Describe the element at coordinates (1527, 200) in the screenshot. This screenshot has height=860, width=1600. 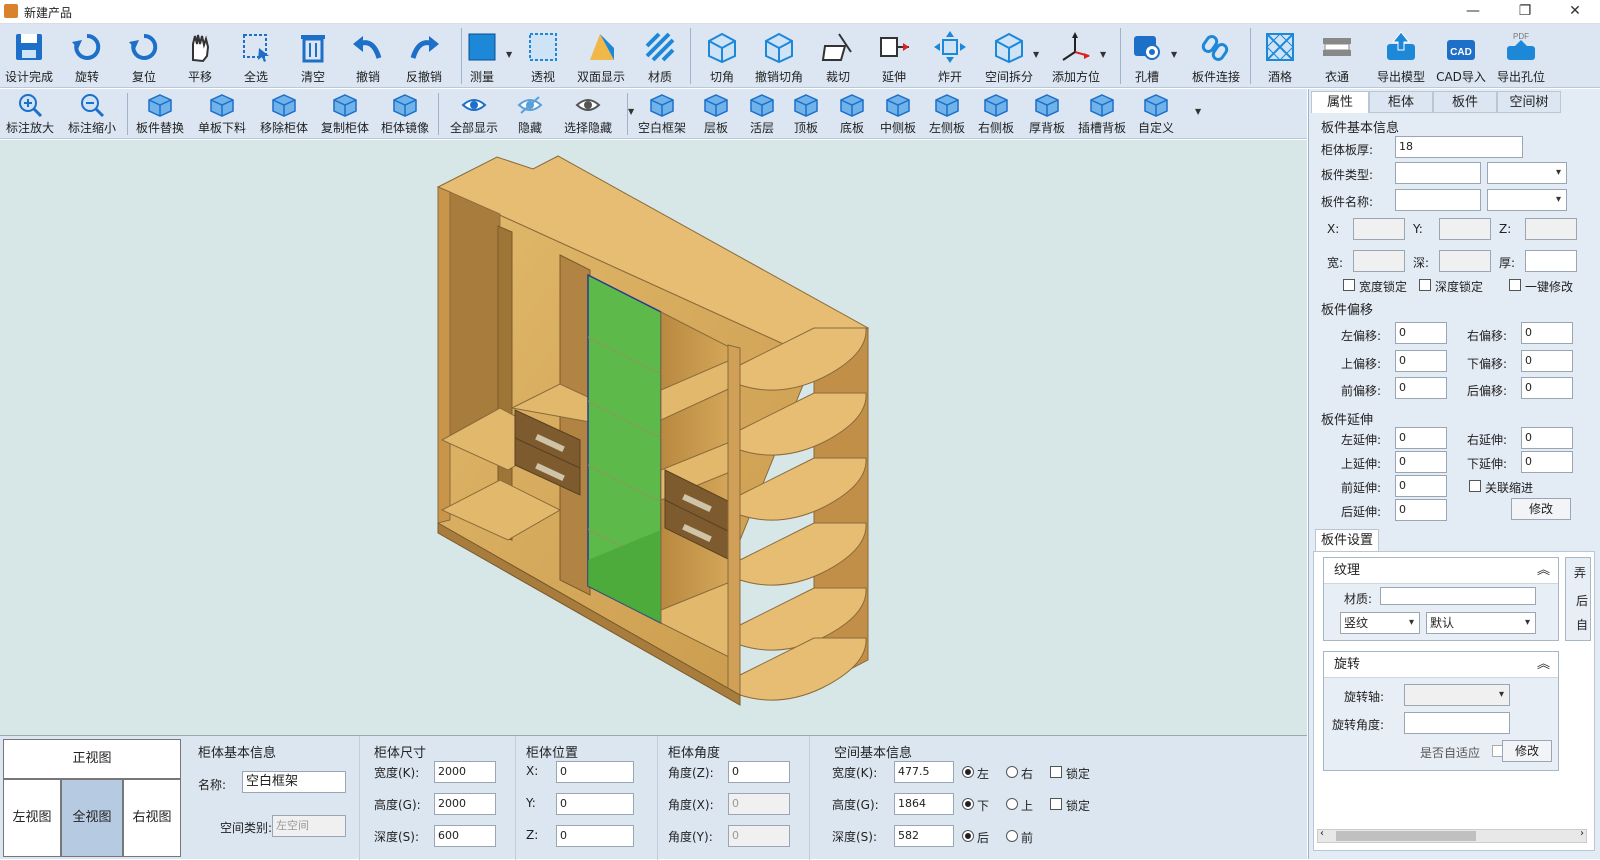
I see `panel-name-select: ▾` at that location.